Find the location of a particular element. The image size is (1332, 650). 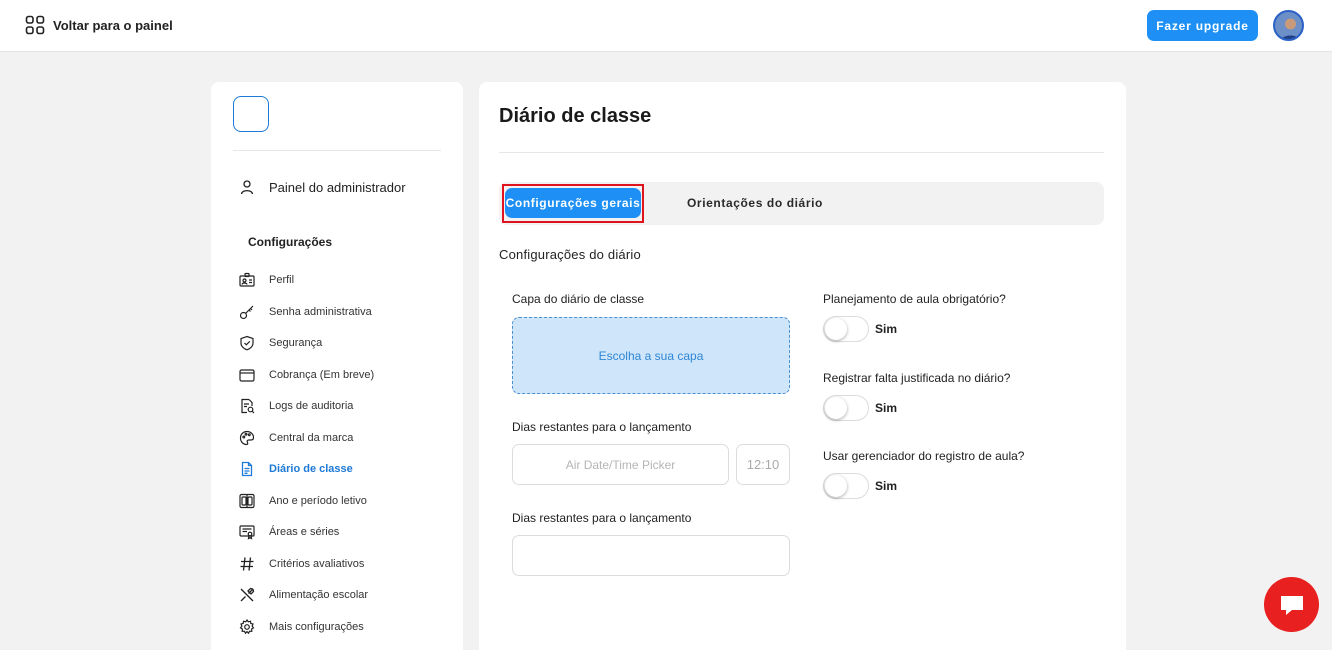

sidebar-section-title: Configurações is located at coordinates (290, 242).